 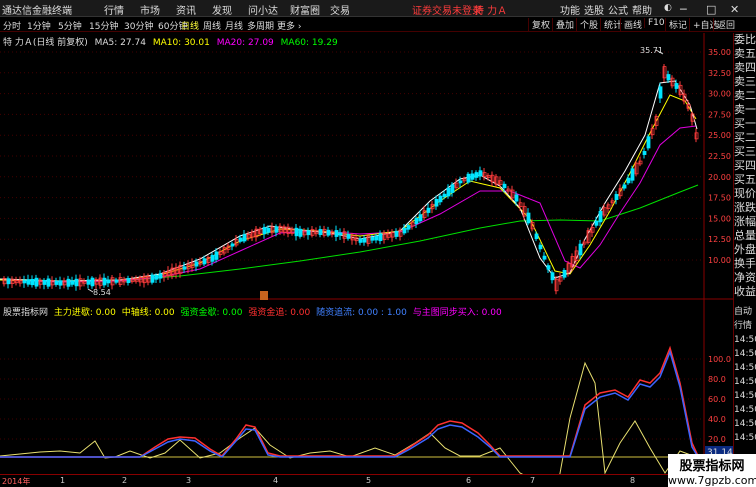 What do you see at coordinates (668, 8) in the screenshot?
I see `skin-icon: ◐` at bounding box center [668, 8].